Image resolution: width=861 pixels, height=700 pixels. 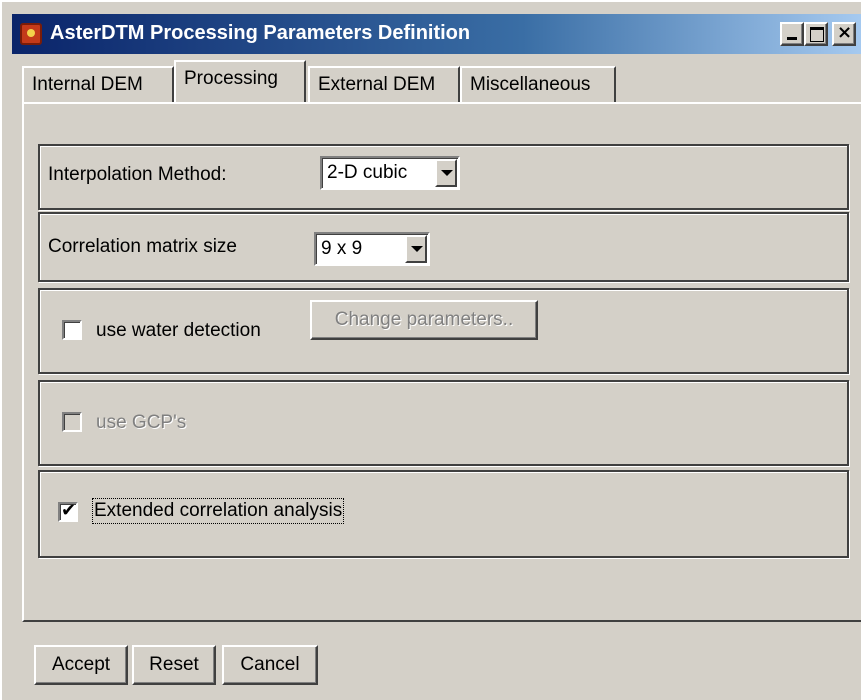 What do you see at coordinates (87, 84) in the screenshot?
I see `tab-label: Internal DEM` at bounding box center [87, 84].